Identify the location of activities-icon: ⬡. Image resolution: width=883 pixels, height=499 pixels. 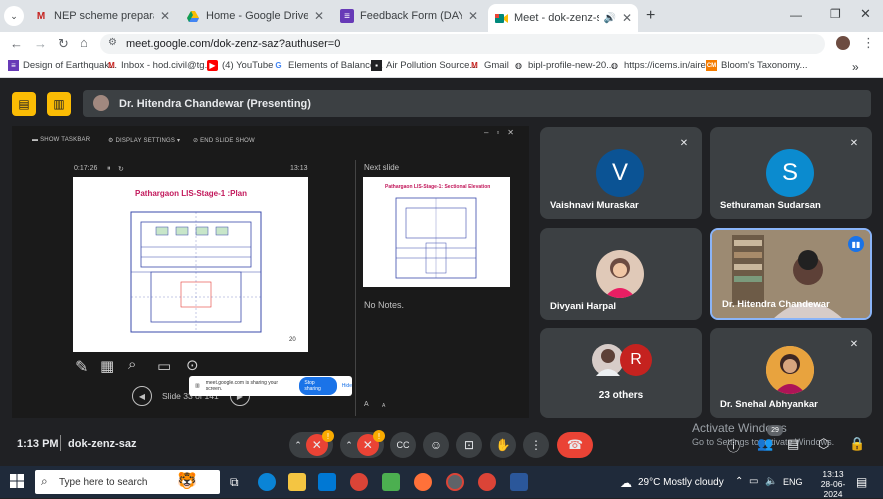
(823, 444).